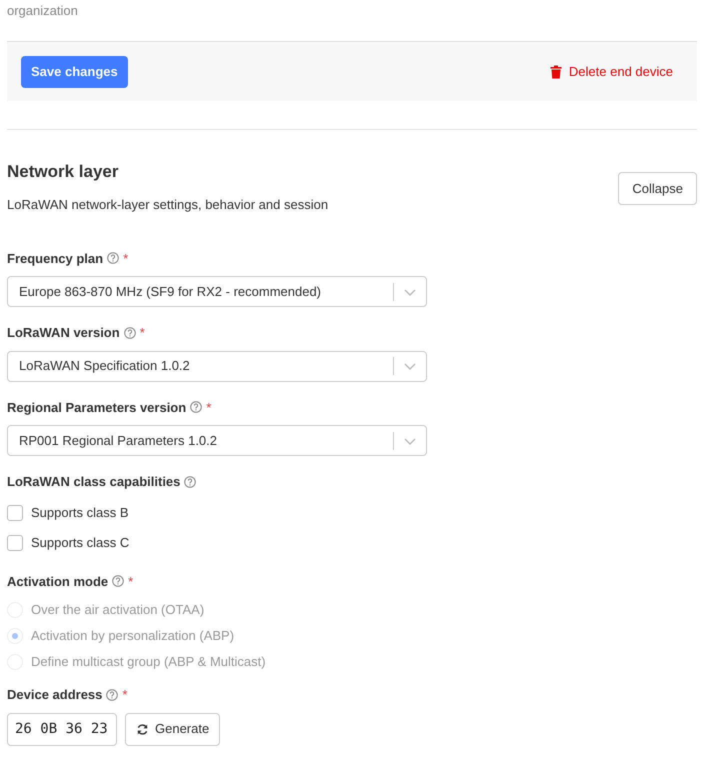 Image resolution: width=701 pixels, height=764 pixels. Describe the element at coordinates (42, 10) in the screenshot. I see `description-text: organization` at that location.